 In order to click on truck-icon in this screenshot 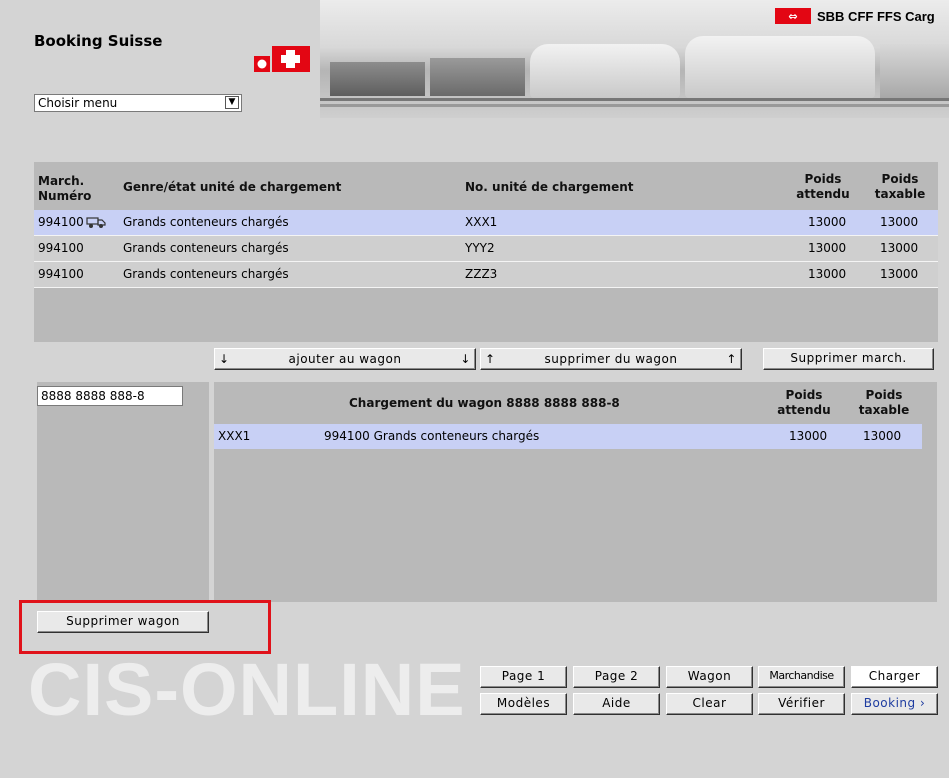, I will do `click(96, 222)`.